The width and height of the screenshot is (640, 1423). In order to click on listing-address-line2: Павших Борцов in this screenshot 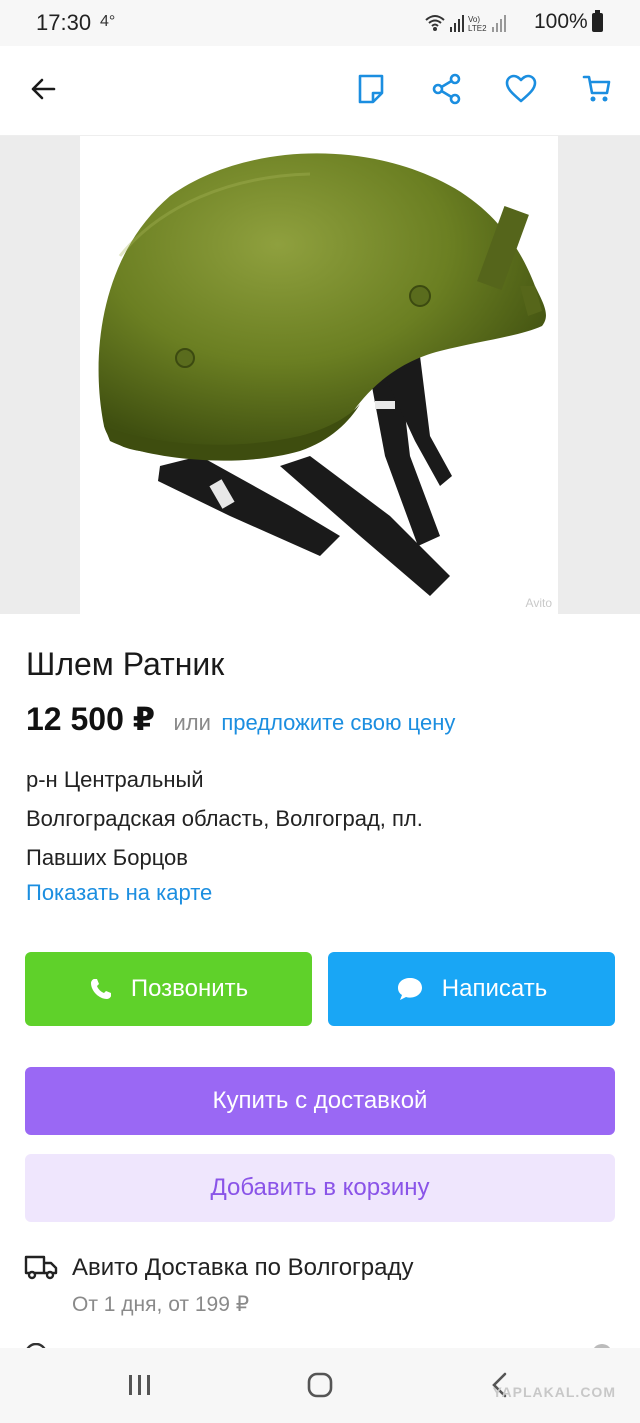, I will do `click(107, 857)`.